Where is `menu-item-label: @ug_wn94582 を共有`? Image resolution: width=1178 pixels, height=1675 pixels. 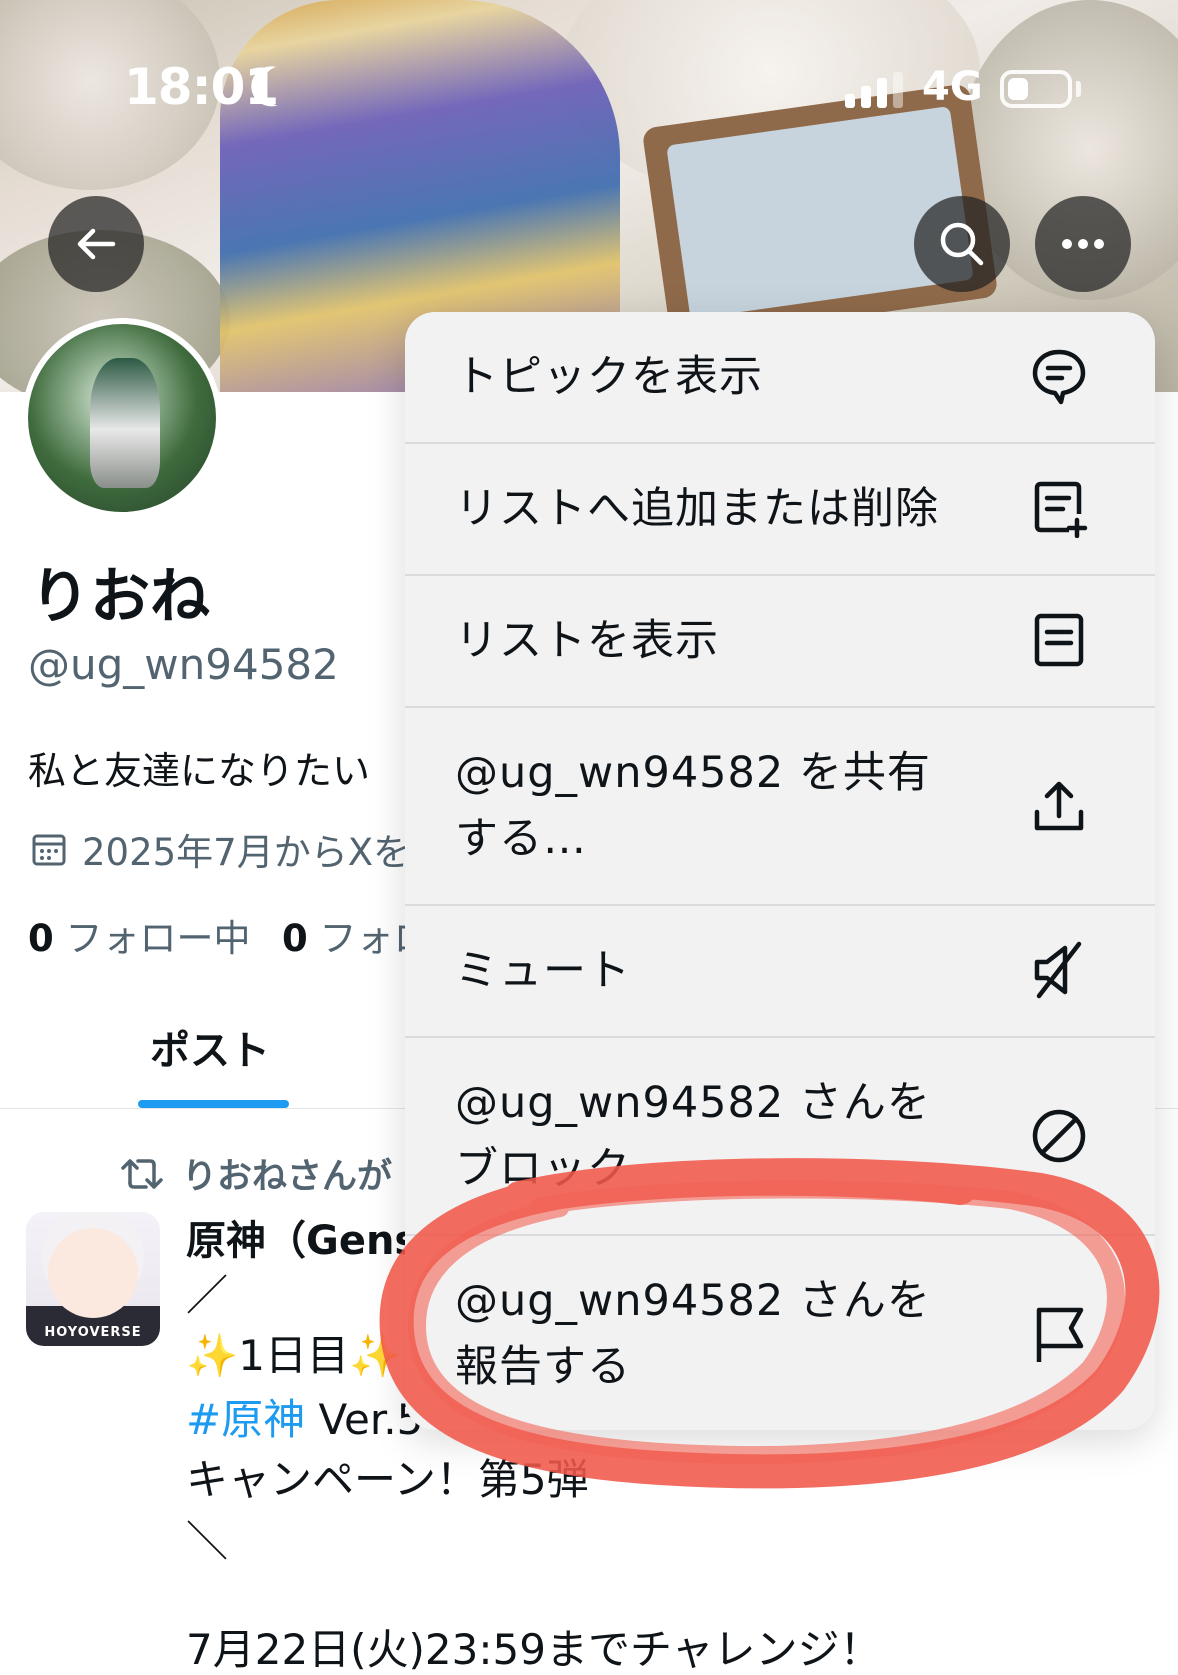
menu-item-label: @ug_wn94582 を共有 is located at coordinates (693, 773).